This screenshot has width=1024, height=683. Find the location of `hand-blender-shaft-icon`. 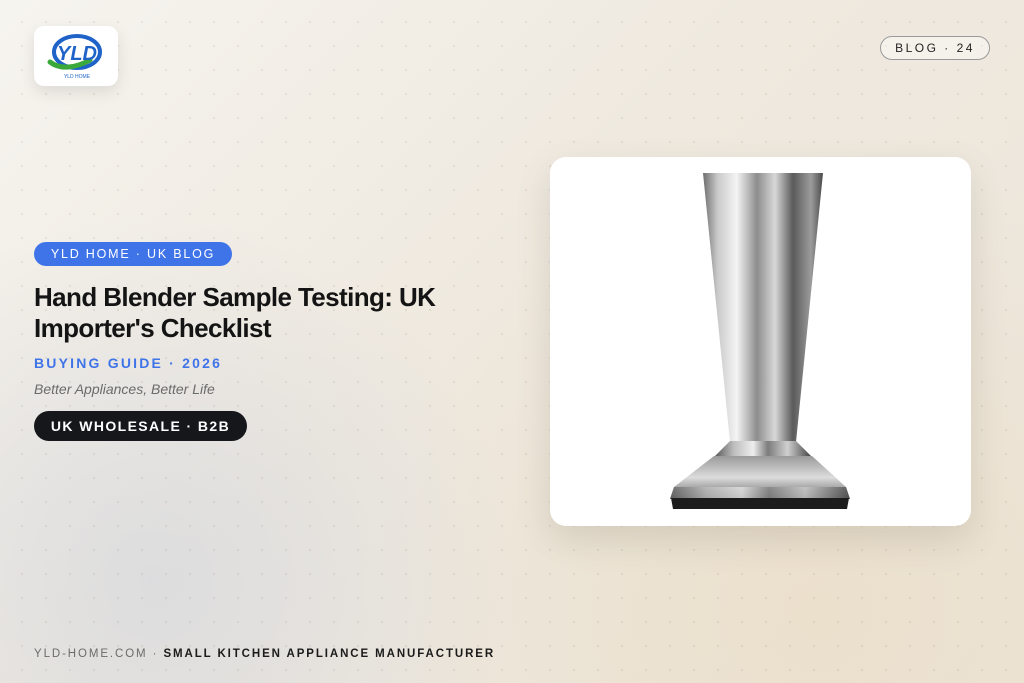

hand-blender-shaft-icon is located at coordinates (760, 341).